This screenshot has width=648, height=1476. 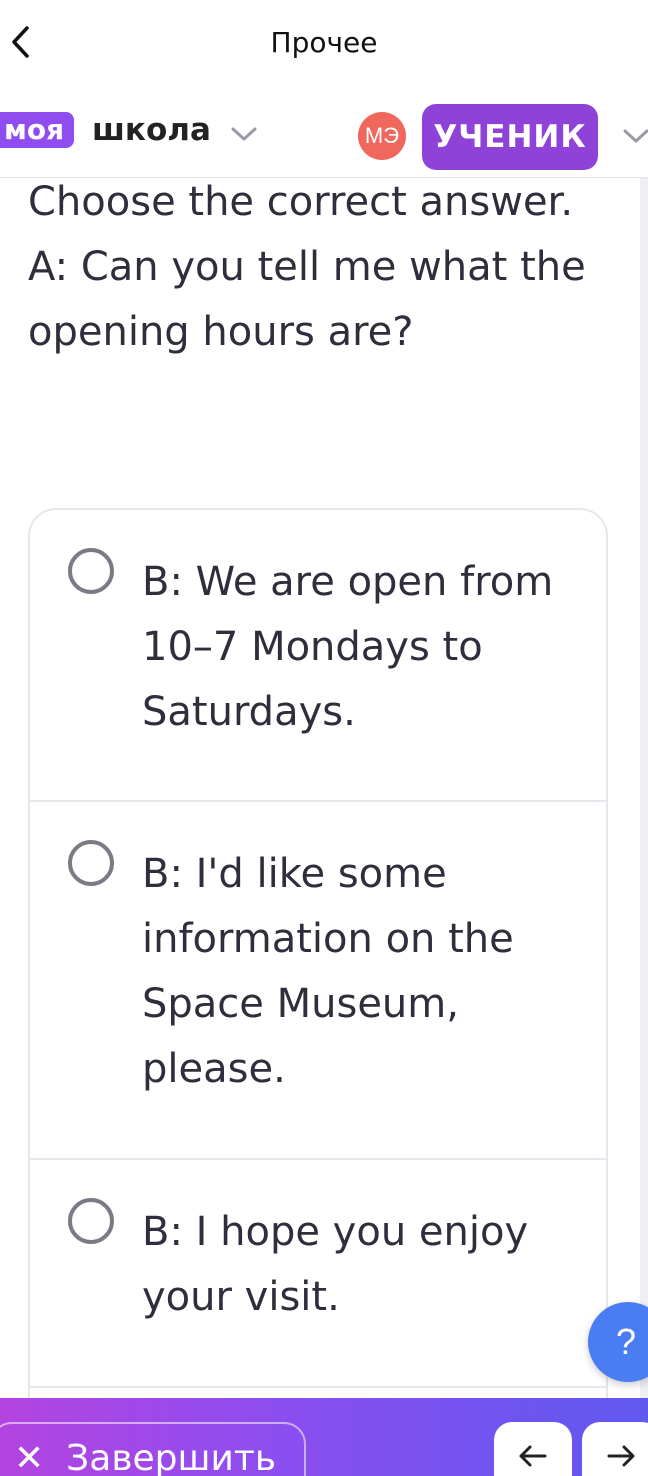 I want to click on bottom-toolbar: ✕ Завершить, so click(x=324, y=1437).